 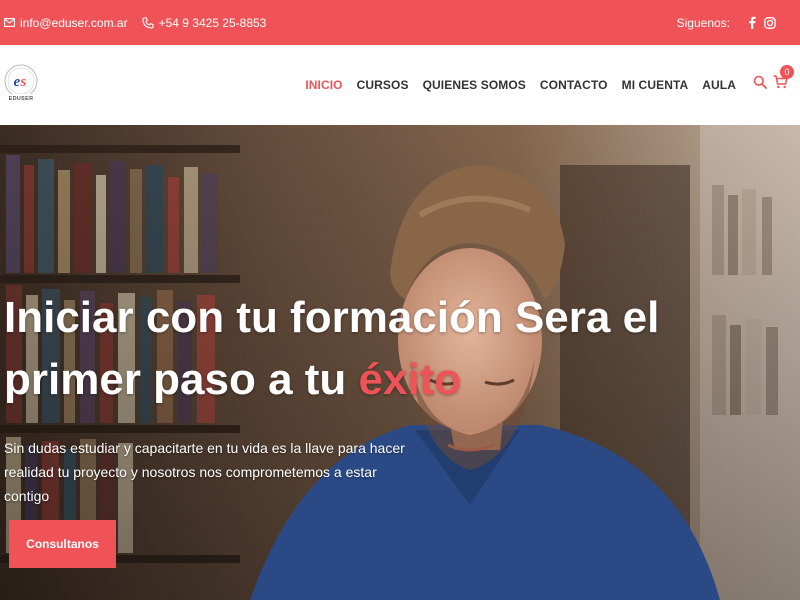 What do you see at coordinates (212, 22) in the screenshot?
I see `phone-text: +54 9 3425 25-8853` at bounding box center [212, 22].